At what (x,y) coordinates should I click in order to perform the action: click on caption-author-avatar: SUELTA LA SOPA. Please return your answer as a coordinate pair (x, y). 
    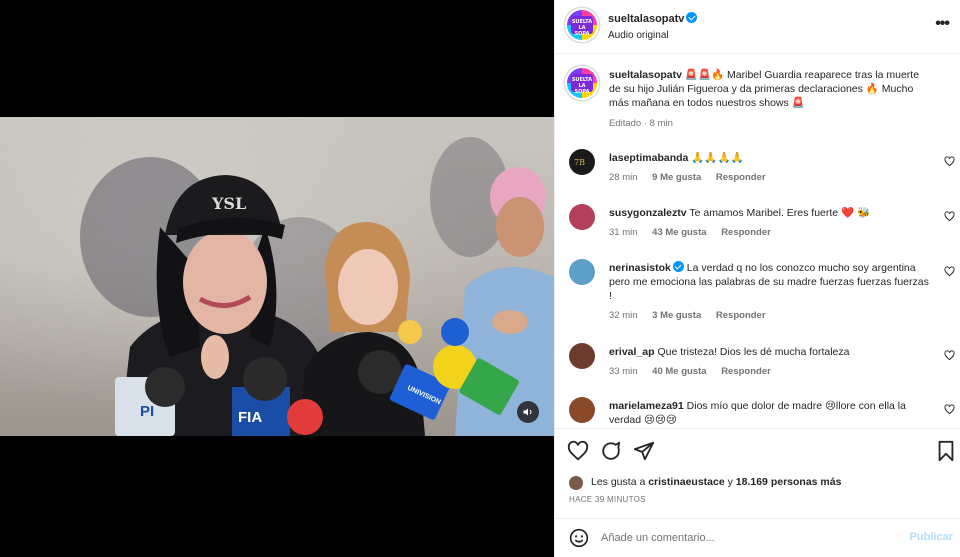
    Looking at the image, I should click on (582, 83).